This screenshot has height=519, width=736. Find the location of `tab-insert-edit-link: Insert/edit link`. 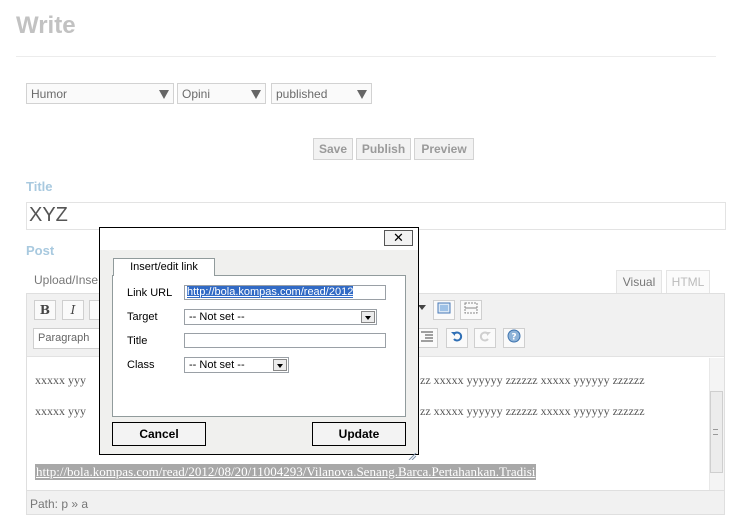

tab-insert-edit-link: Insert/edit link is located at coordinates (164, 267).